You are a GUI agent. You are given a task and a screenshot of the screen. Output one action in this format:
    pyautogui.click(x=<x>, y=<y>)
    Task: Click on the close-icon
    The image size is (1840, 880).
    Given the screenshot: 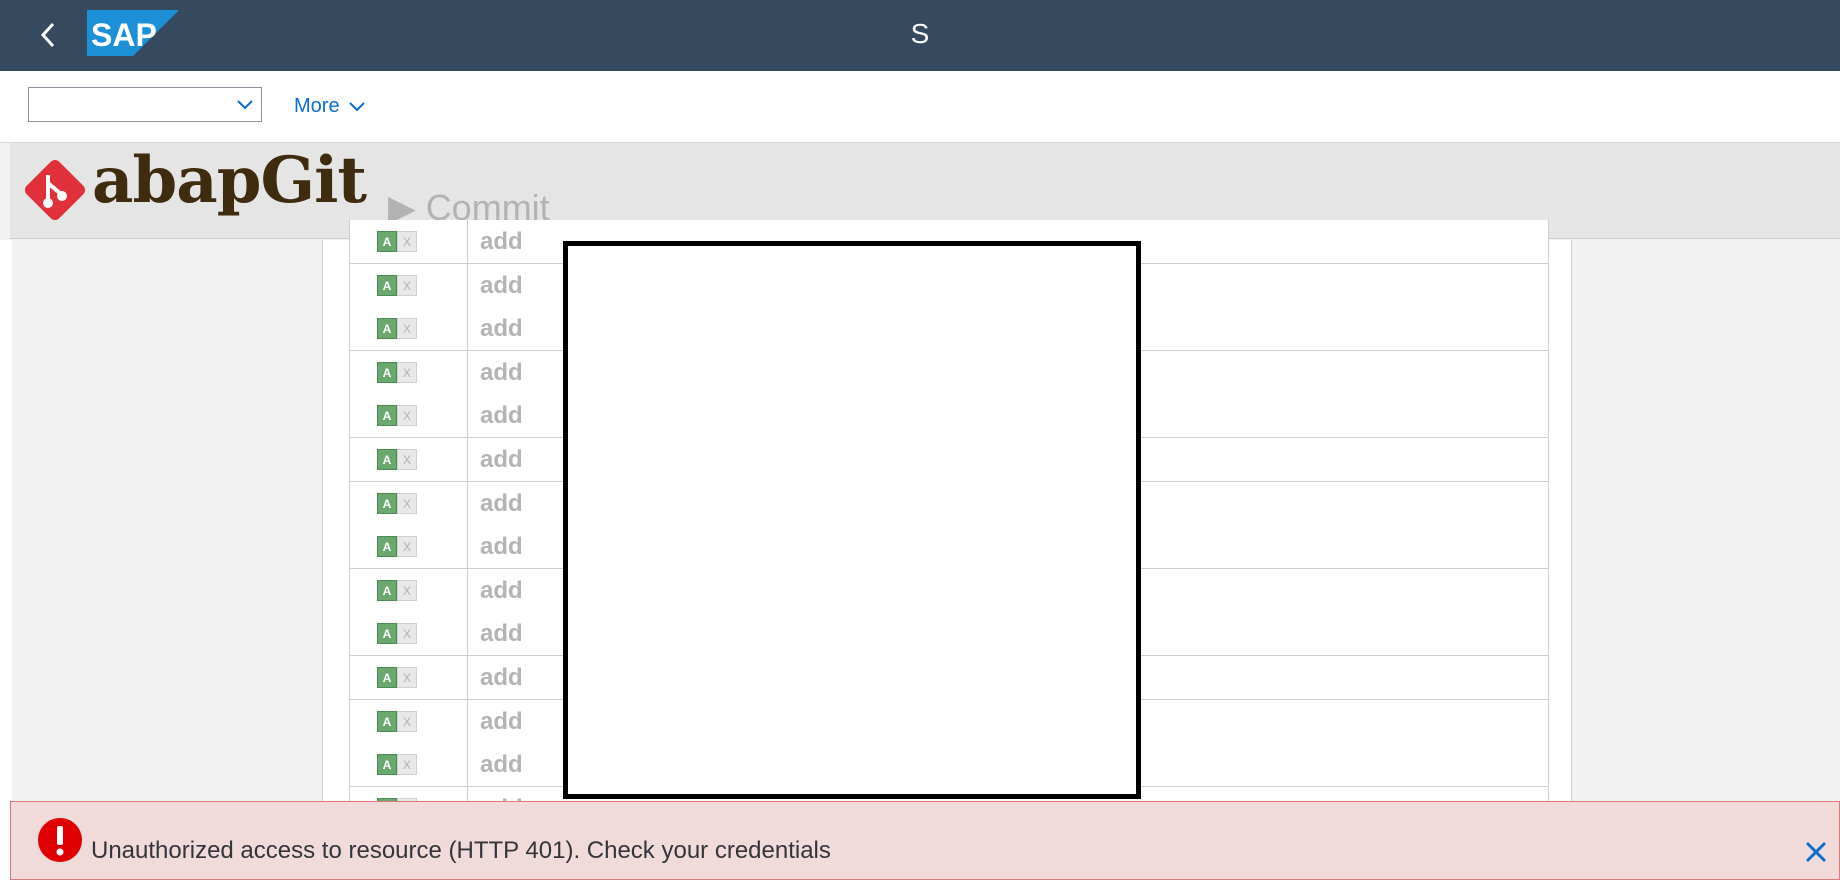 What is the action you would take?
    pyautogui.click(x=1816, y=852)
    